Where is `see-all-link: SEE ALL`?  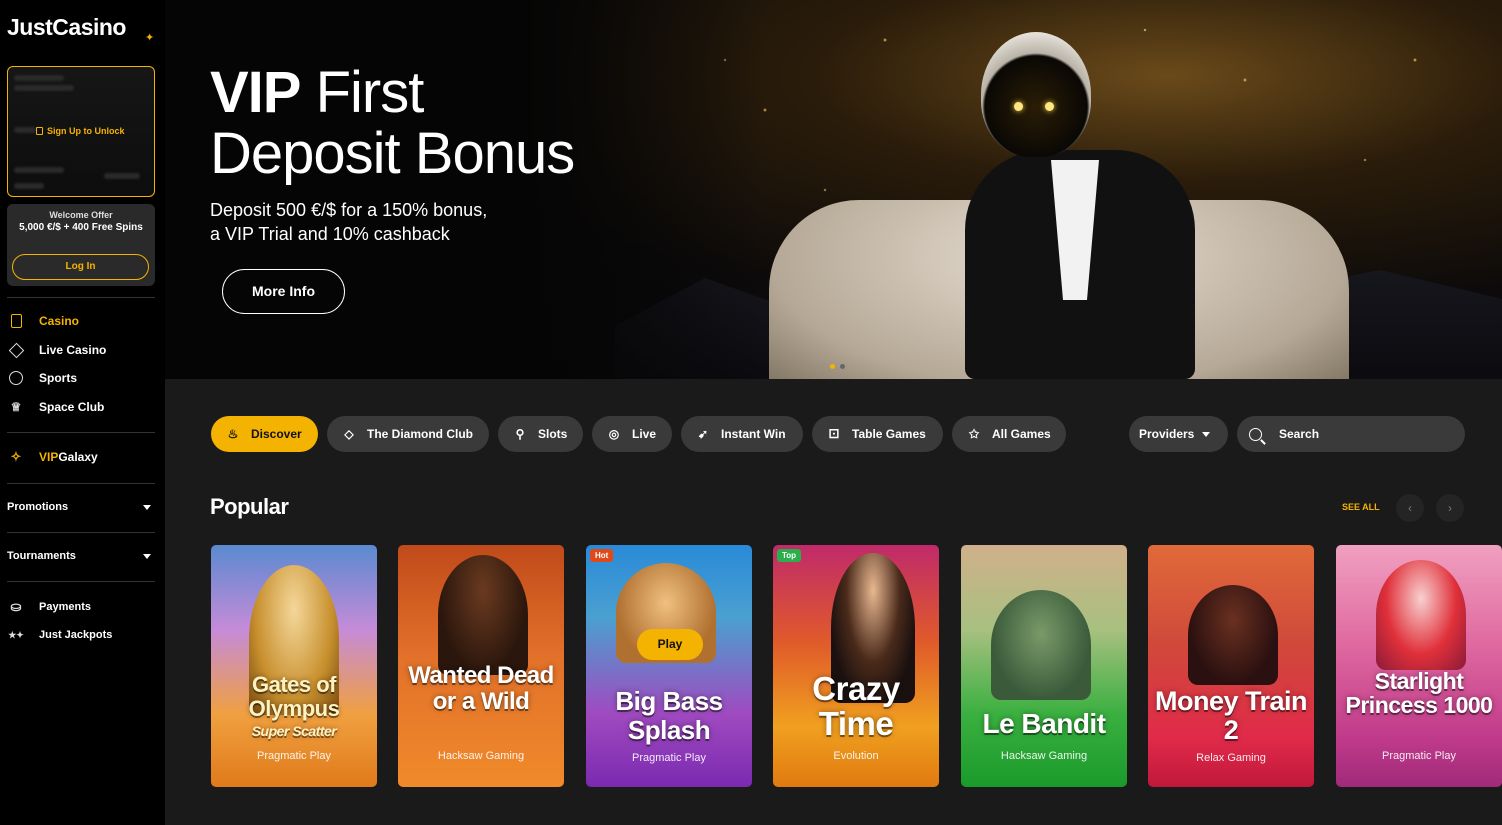
see-all-link: SEE ALL is located at coordinates (1361, 507).